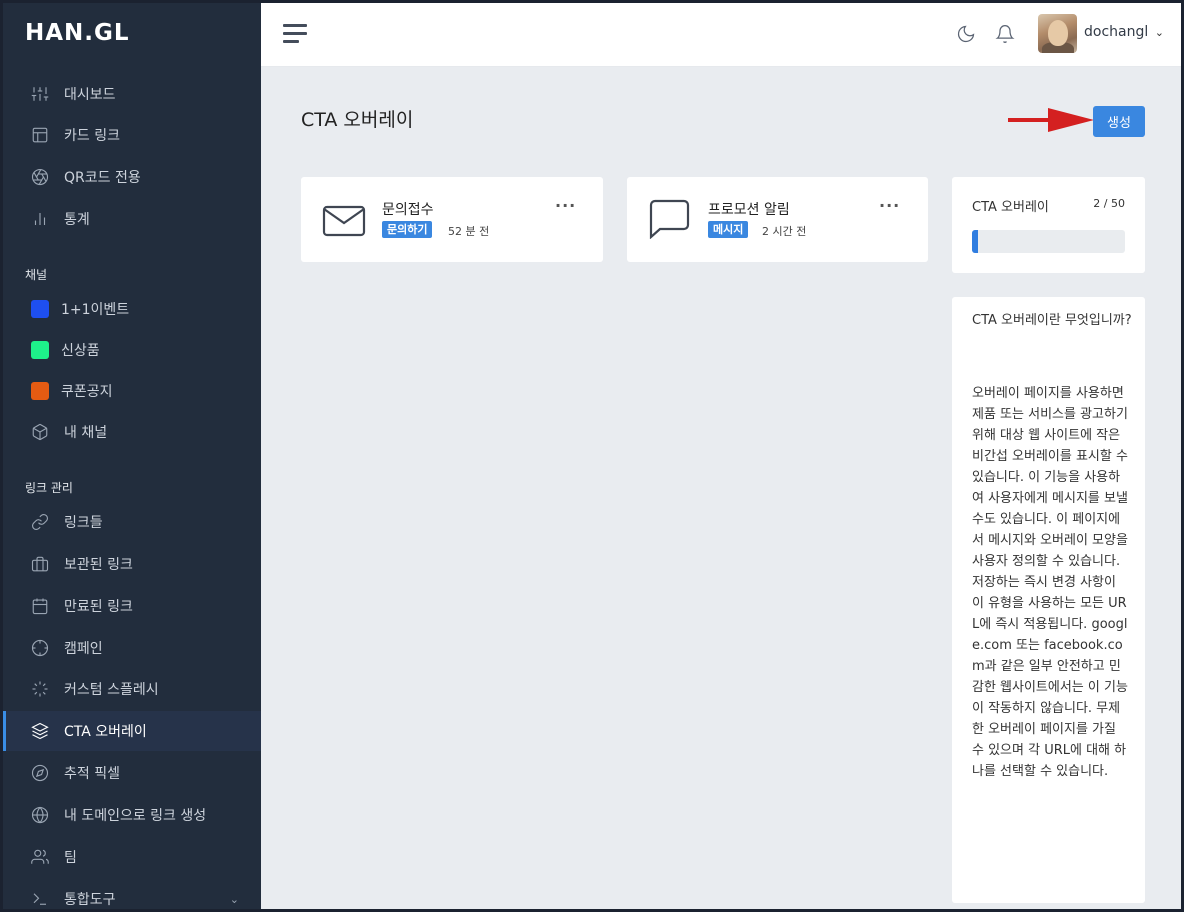 This screenshot has width=1184, height=912. What do you see at coordinates (132, 391) in the screenshot?
I see `sidebar-item-channel-coupon: 쿠폰공지` at bounding box center [132, 391].